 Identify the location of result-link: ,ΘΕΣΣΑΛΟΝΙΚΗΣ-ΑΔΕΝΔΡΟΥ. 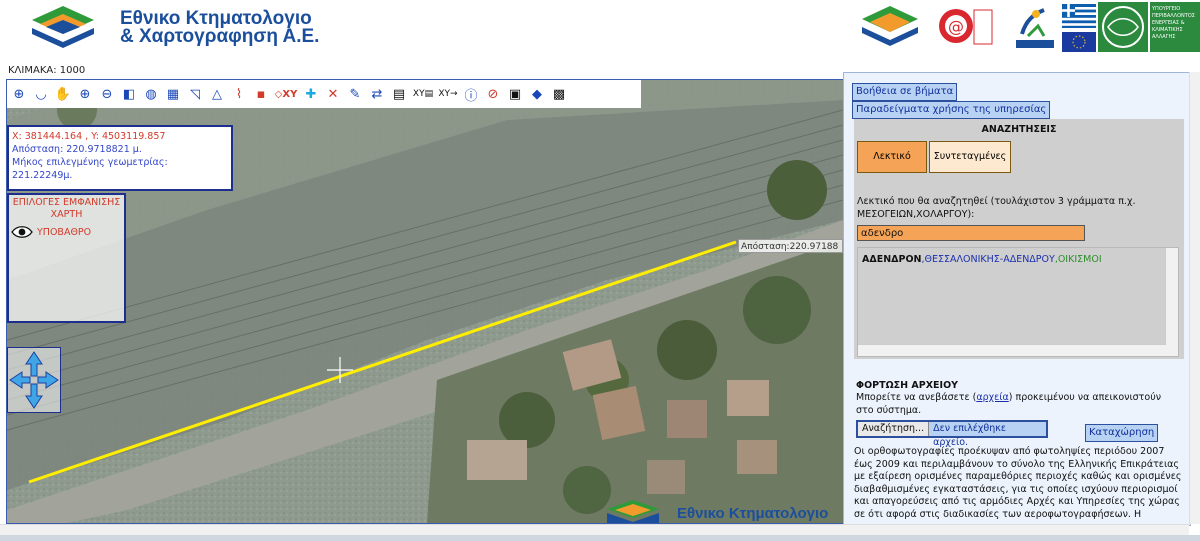
(988, 259).